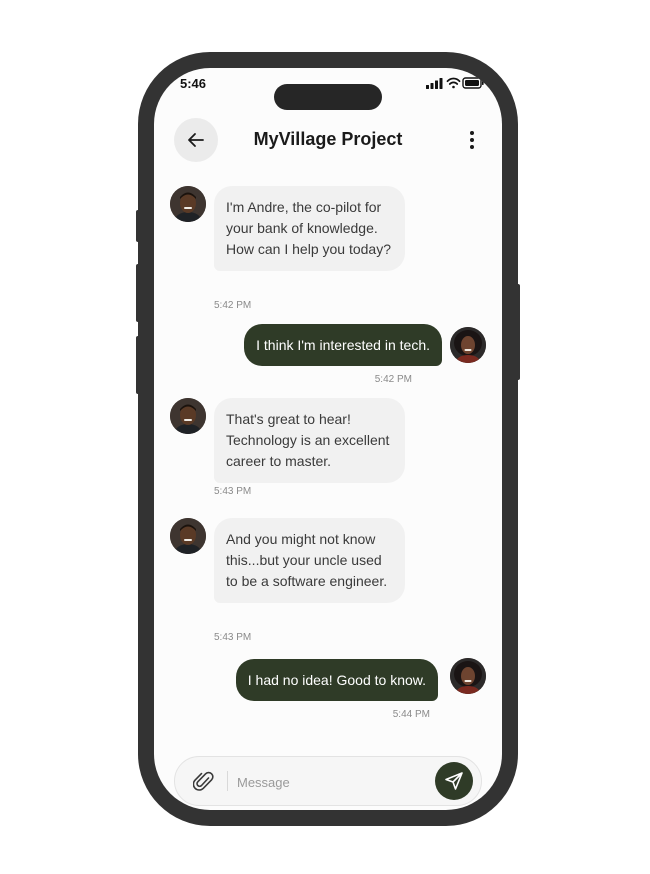 This screenshot has width=650, height=874. What do you see at coordinates (473, 83) in the screenshot?
I see `battery-icon` at bounding box center [473, 83].